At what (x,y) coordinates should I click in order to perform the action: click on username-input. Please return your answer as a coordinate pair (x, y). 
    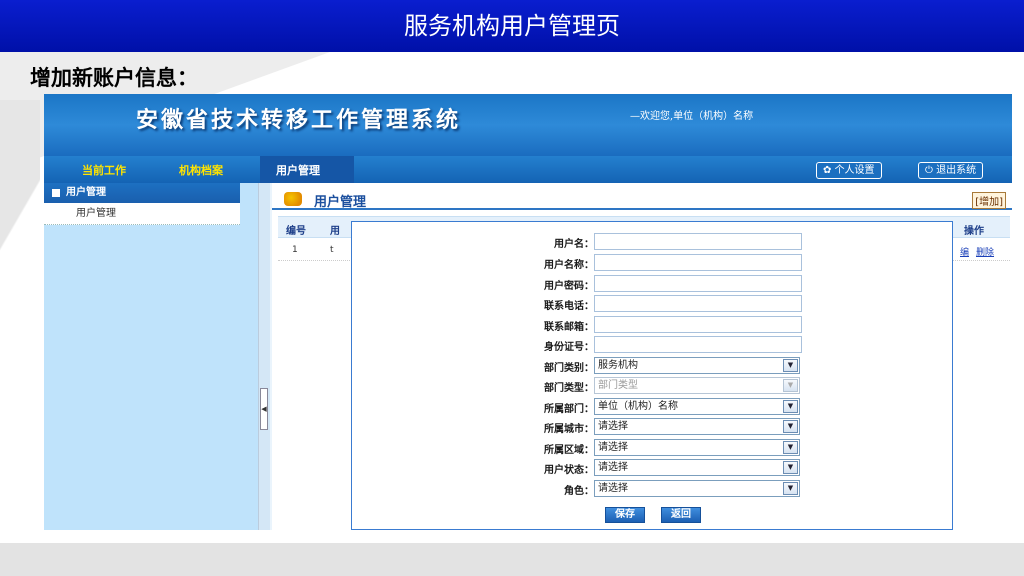
    Looking at the image, I should click on (698, 241).